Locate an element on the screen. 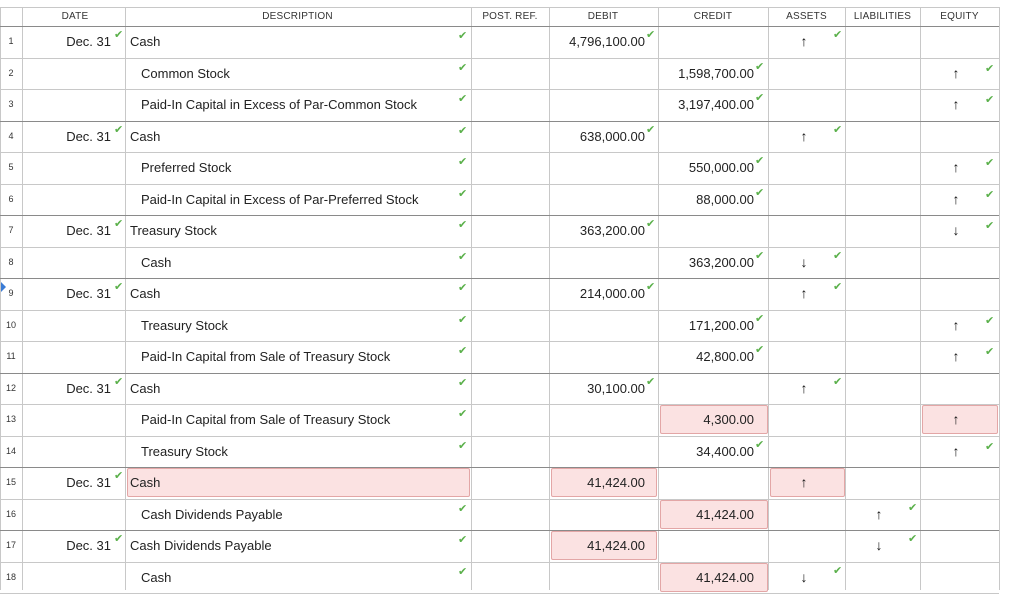  assets-effect-arrow: ↓ is located at coordinates (804, 262).